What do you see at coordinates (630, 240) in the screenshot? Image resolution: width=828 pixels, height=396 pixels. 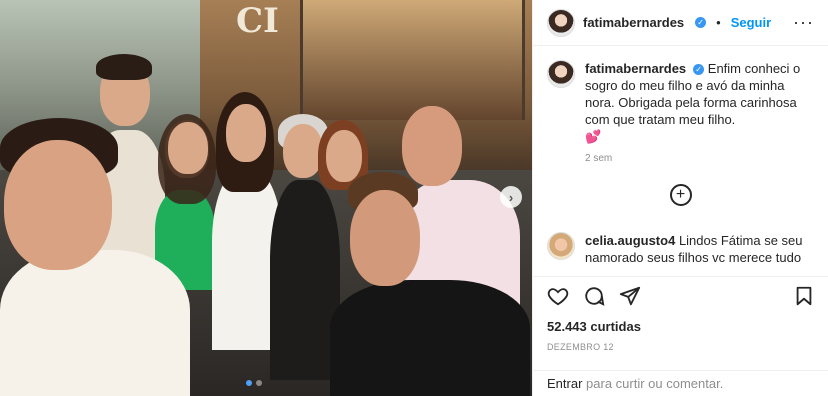 I see `comment-username: celia.augusto4` at bounding box center [630, 240].